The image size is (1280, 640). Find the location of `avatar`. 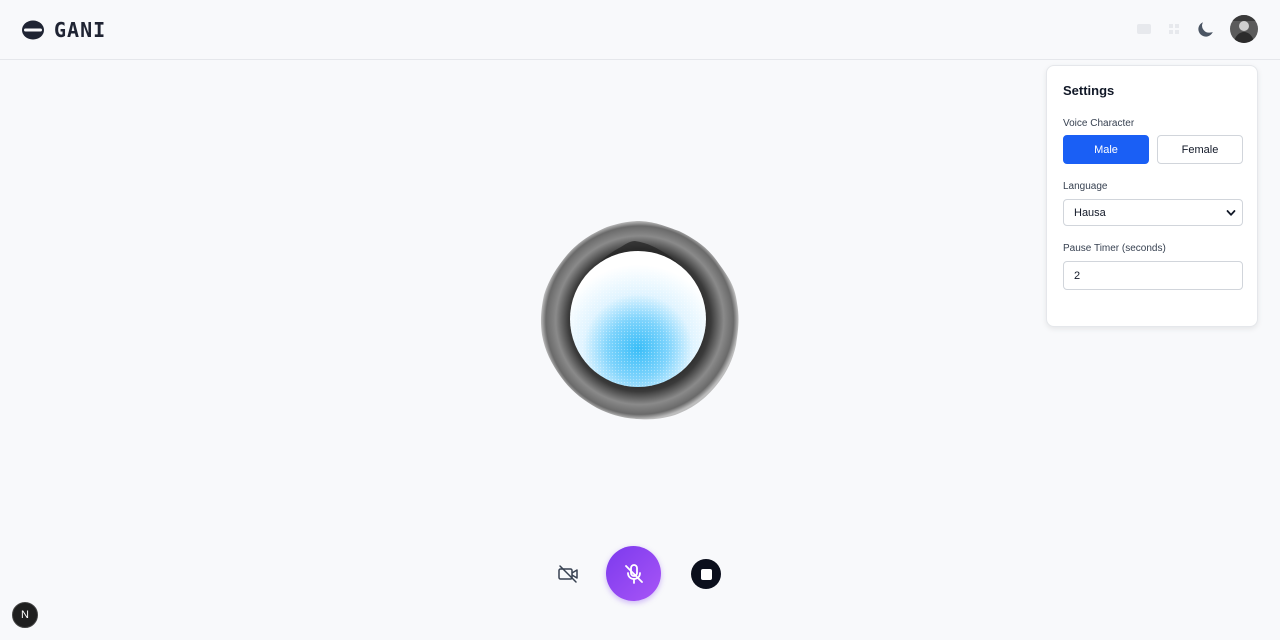

avatar is located at coordinates (1244, 29).